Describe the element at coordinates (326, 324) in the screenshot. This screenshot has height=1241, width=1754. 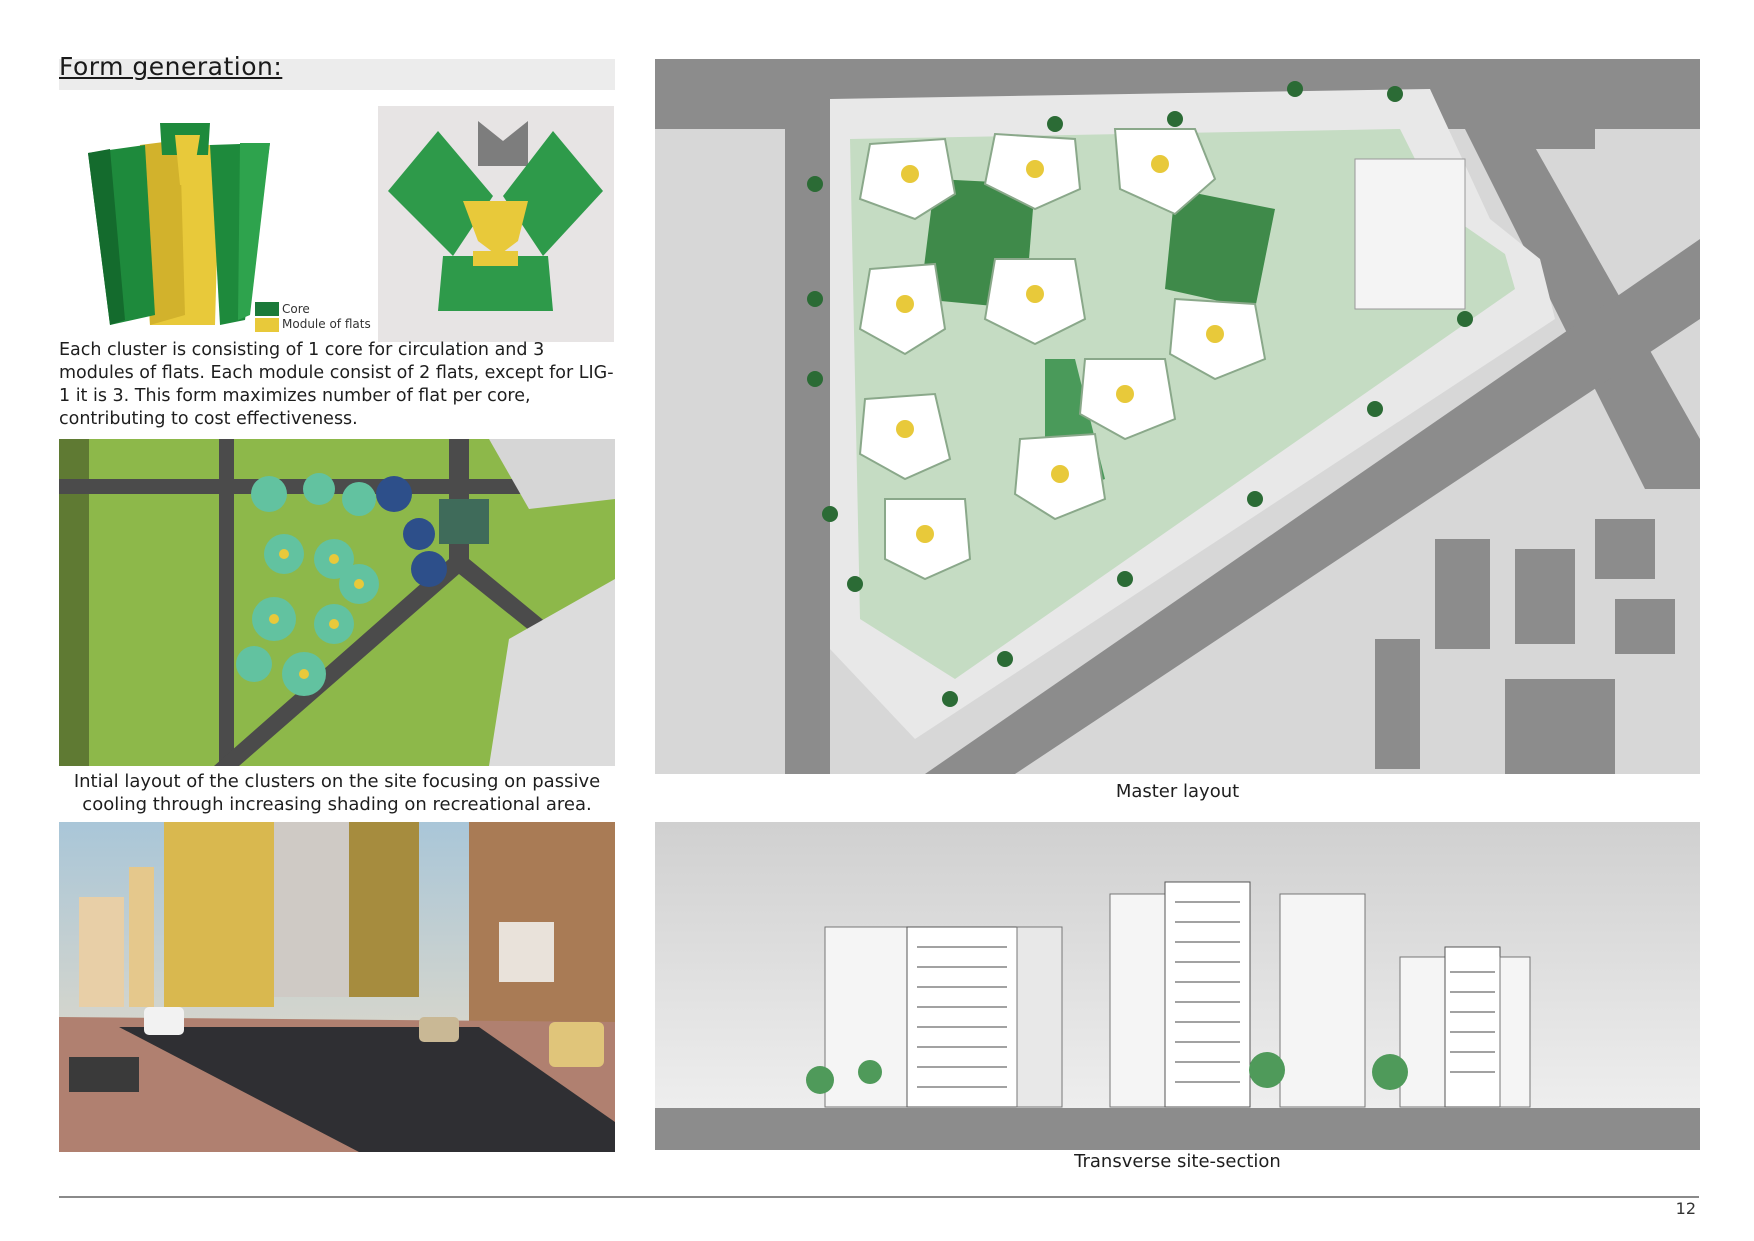
I see `legend-module-label: Module of flats` at that location.